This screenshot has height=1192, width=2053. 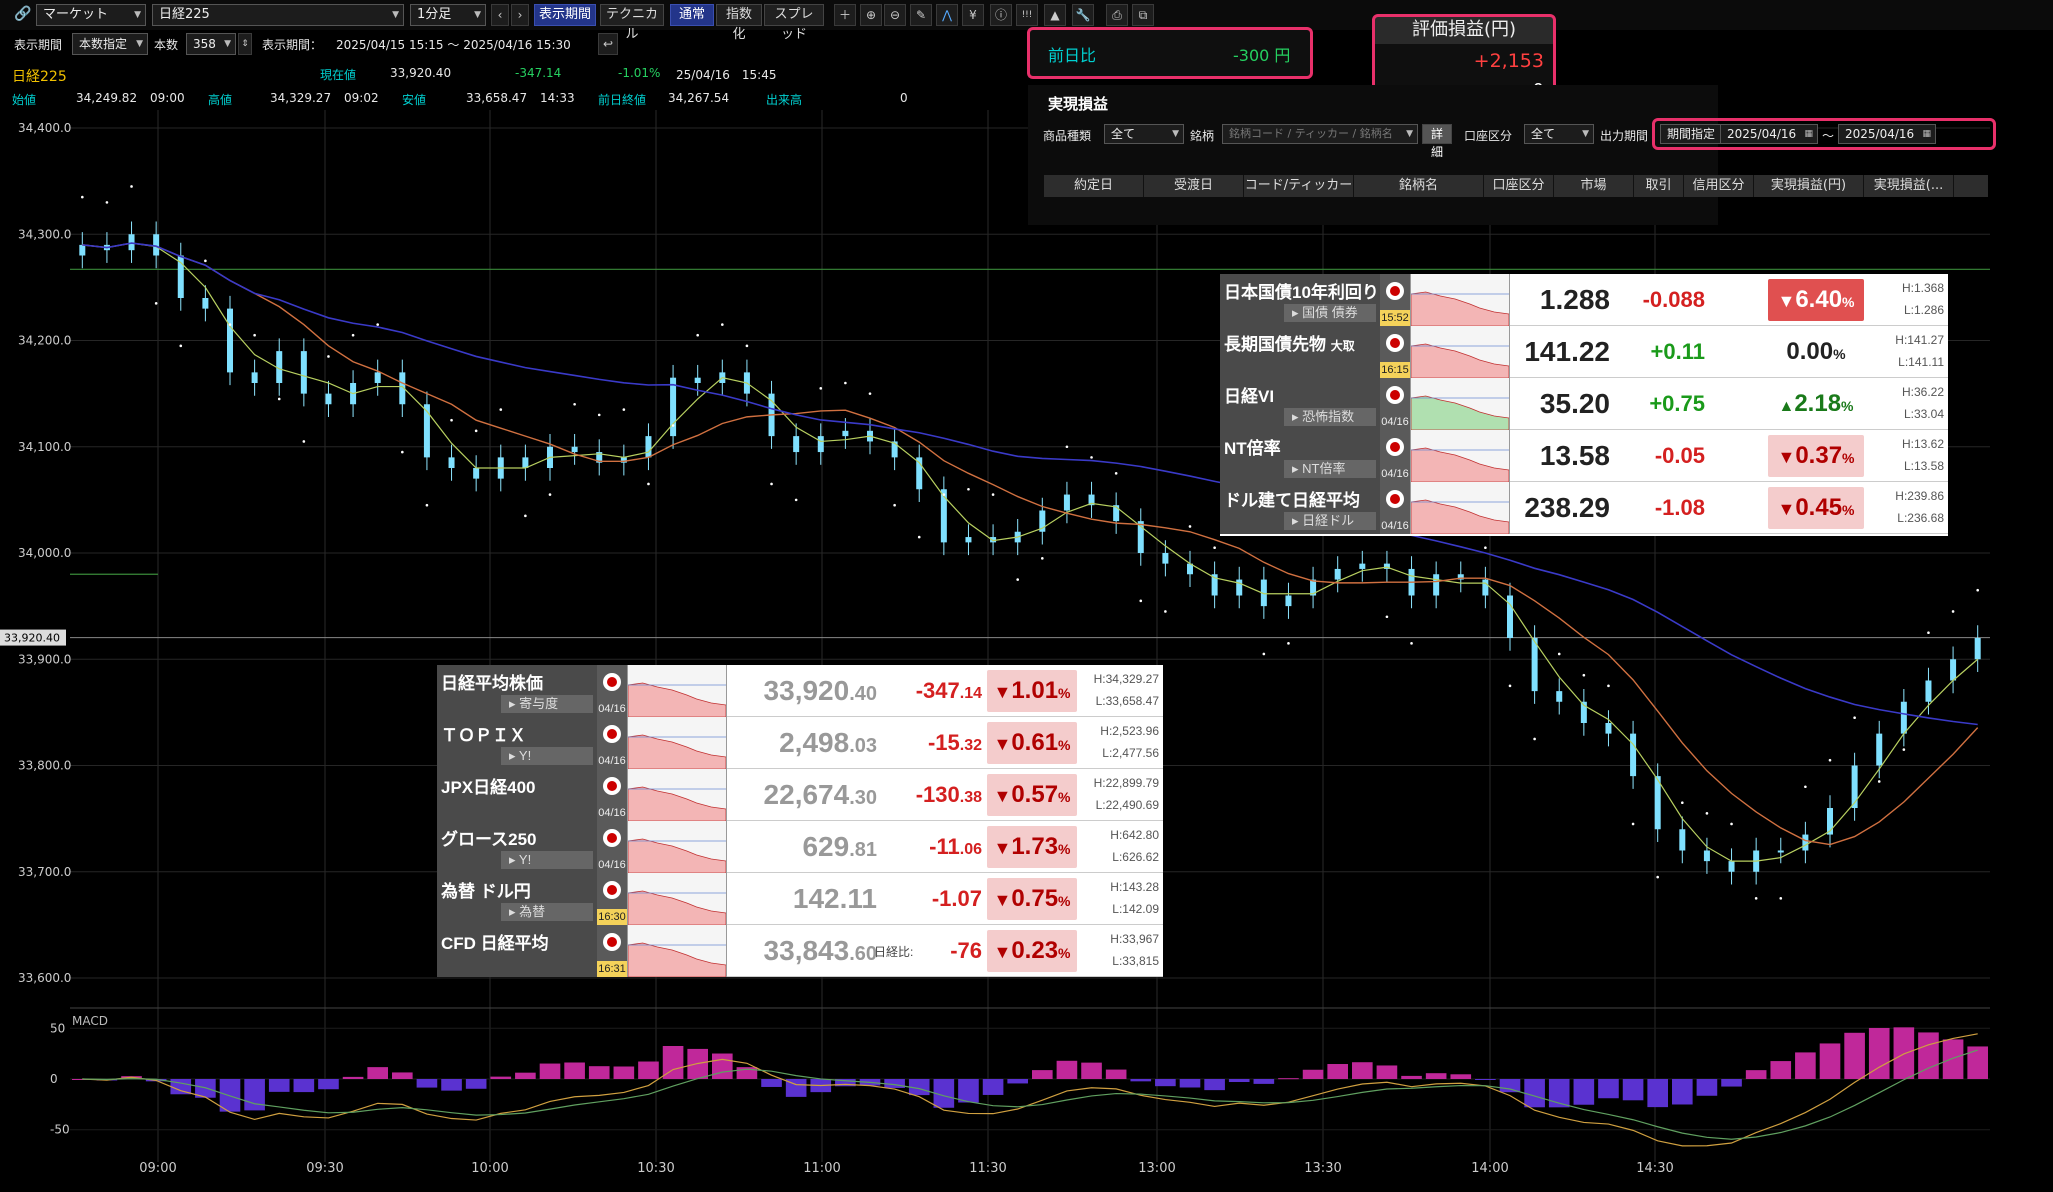 What do you see at coordinates (612, 761) in the screenshot?
I see `market-date: 04/16` at bounding box center [612, 761].